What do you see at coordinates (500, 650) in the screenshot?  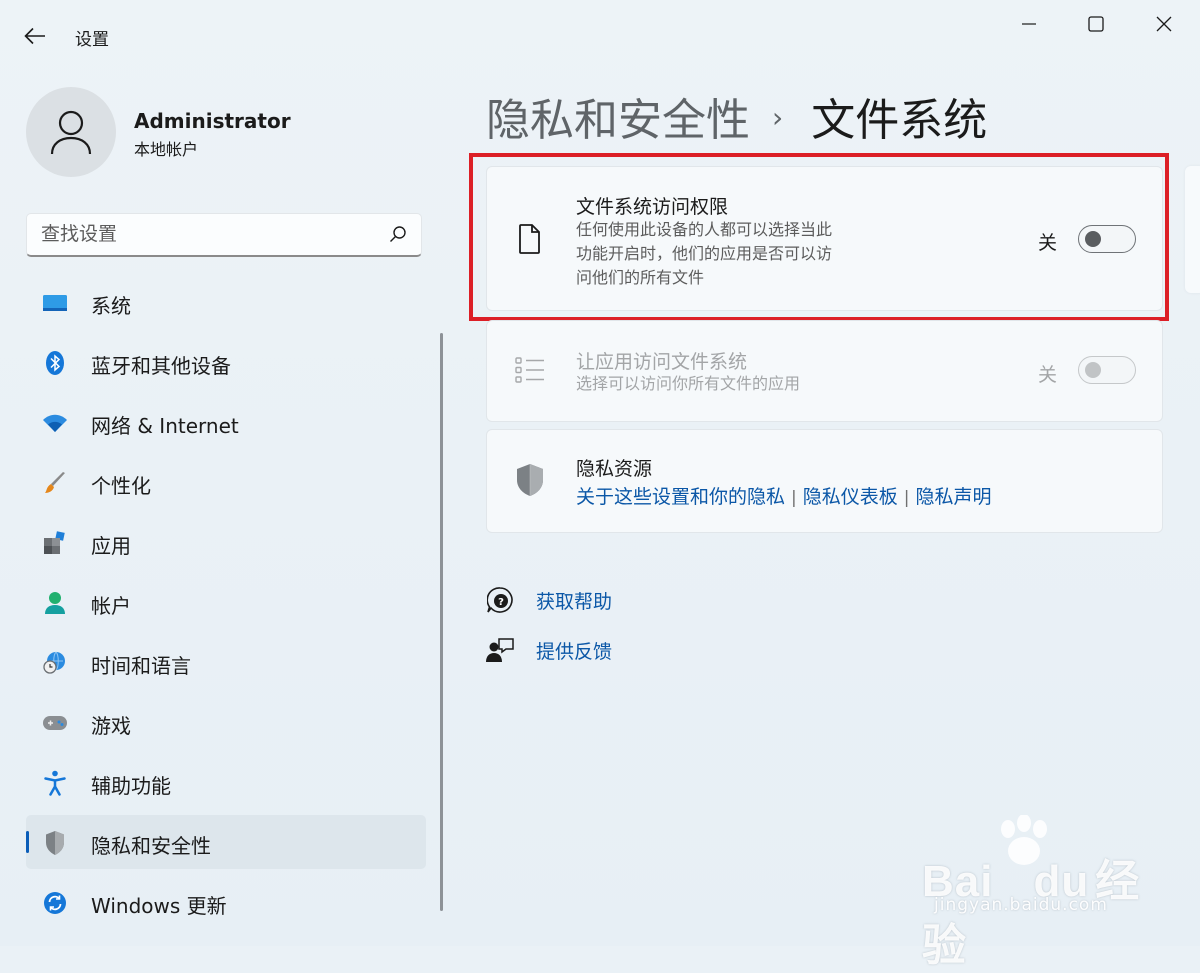 I see `feedback-icon` at bounding box center [500, 650].